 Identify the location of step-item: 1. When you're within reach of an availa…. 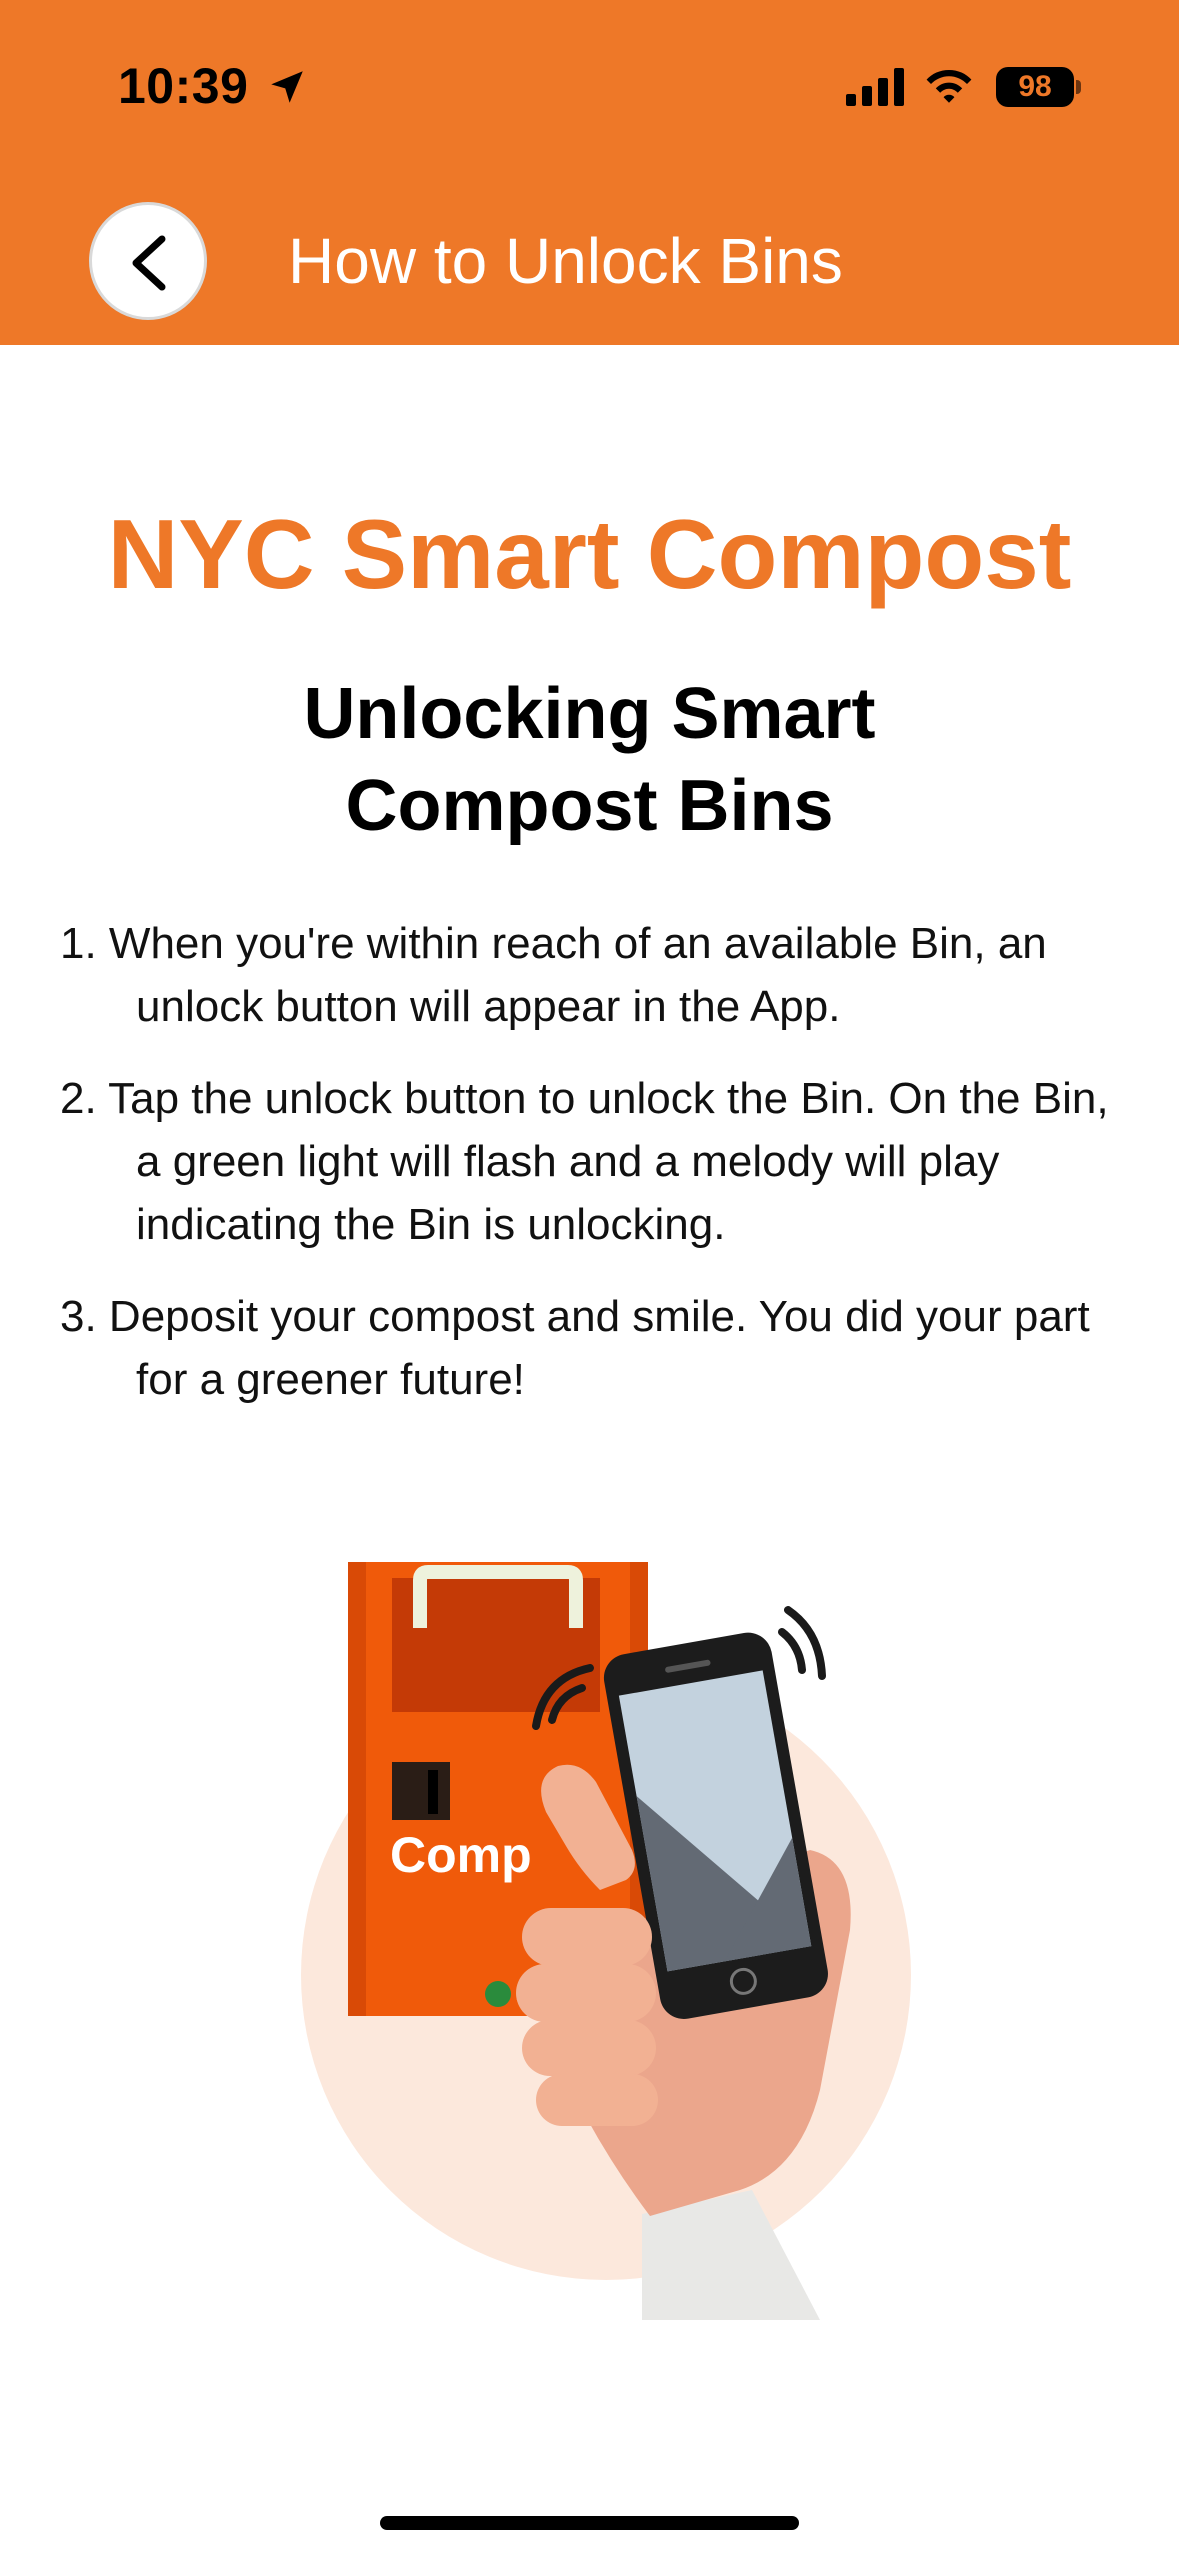
(553, 975).